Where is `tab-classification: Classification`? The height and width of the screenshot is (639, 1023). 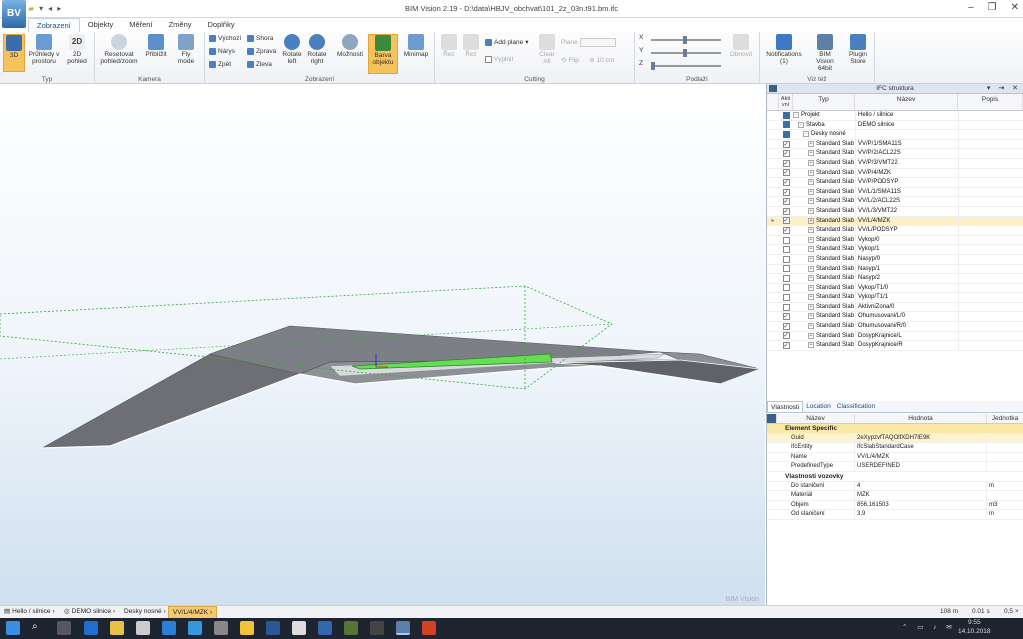
tab-classification: Classification is located at coordinates (856, 406).